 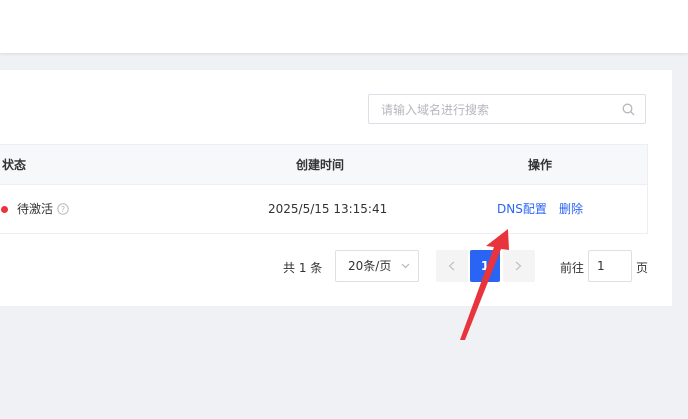 What do you see at coordinates (344, 26) in the screenshot?
I see `top-bar` at bounding box center [344, 26].